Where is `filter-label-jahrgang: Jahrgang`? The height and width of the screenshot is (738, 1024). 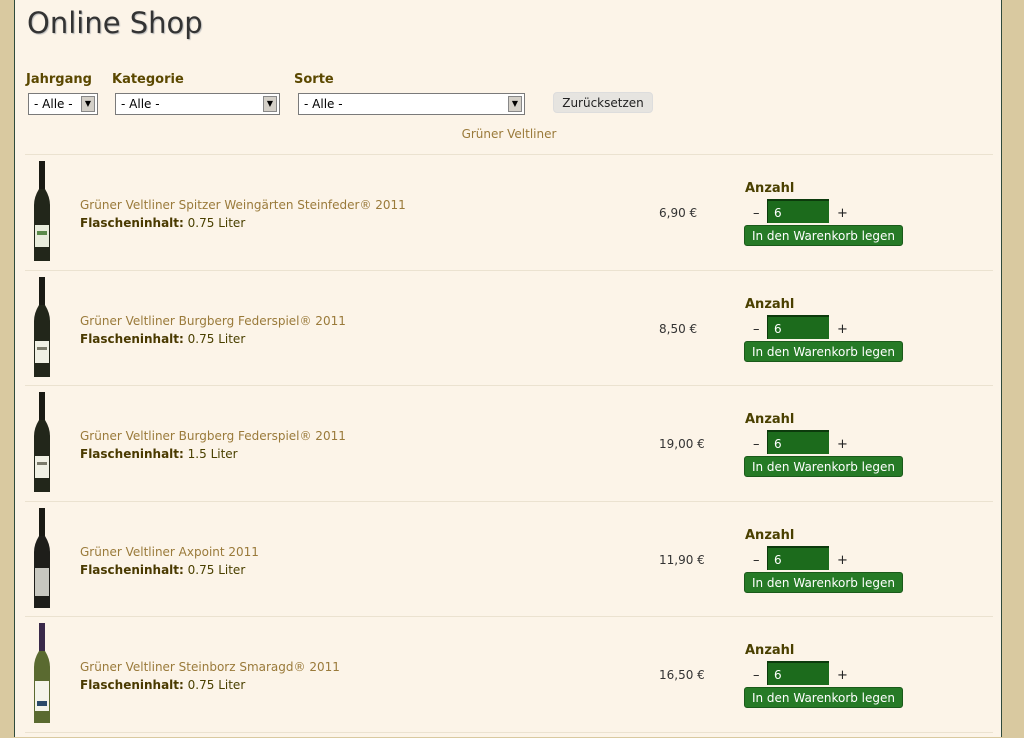
filter-label-jahrgang: Jahrgang is located at coordinates (59, 79).